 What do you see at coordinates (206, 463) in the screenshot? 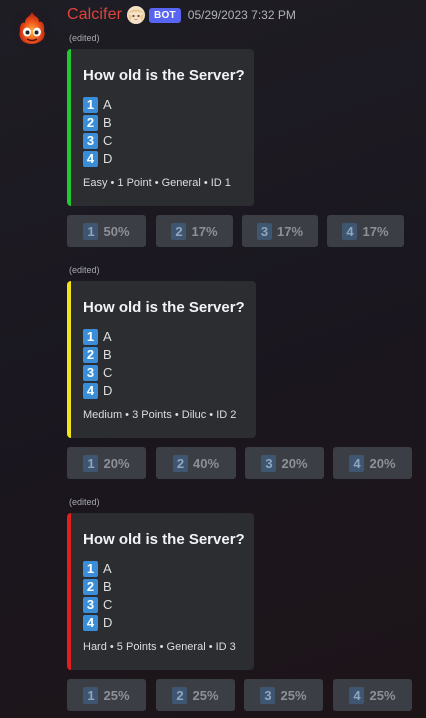
I see `vote-percent: 40%` at bounding box center [206, 463].